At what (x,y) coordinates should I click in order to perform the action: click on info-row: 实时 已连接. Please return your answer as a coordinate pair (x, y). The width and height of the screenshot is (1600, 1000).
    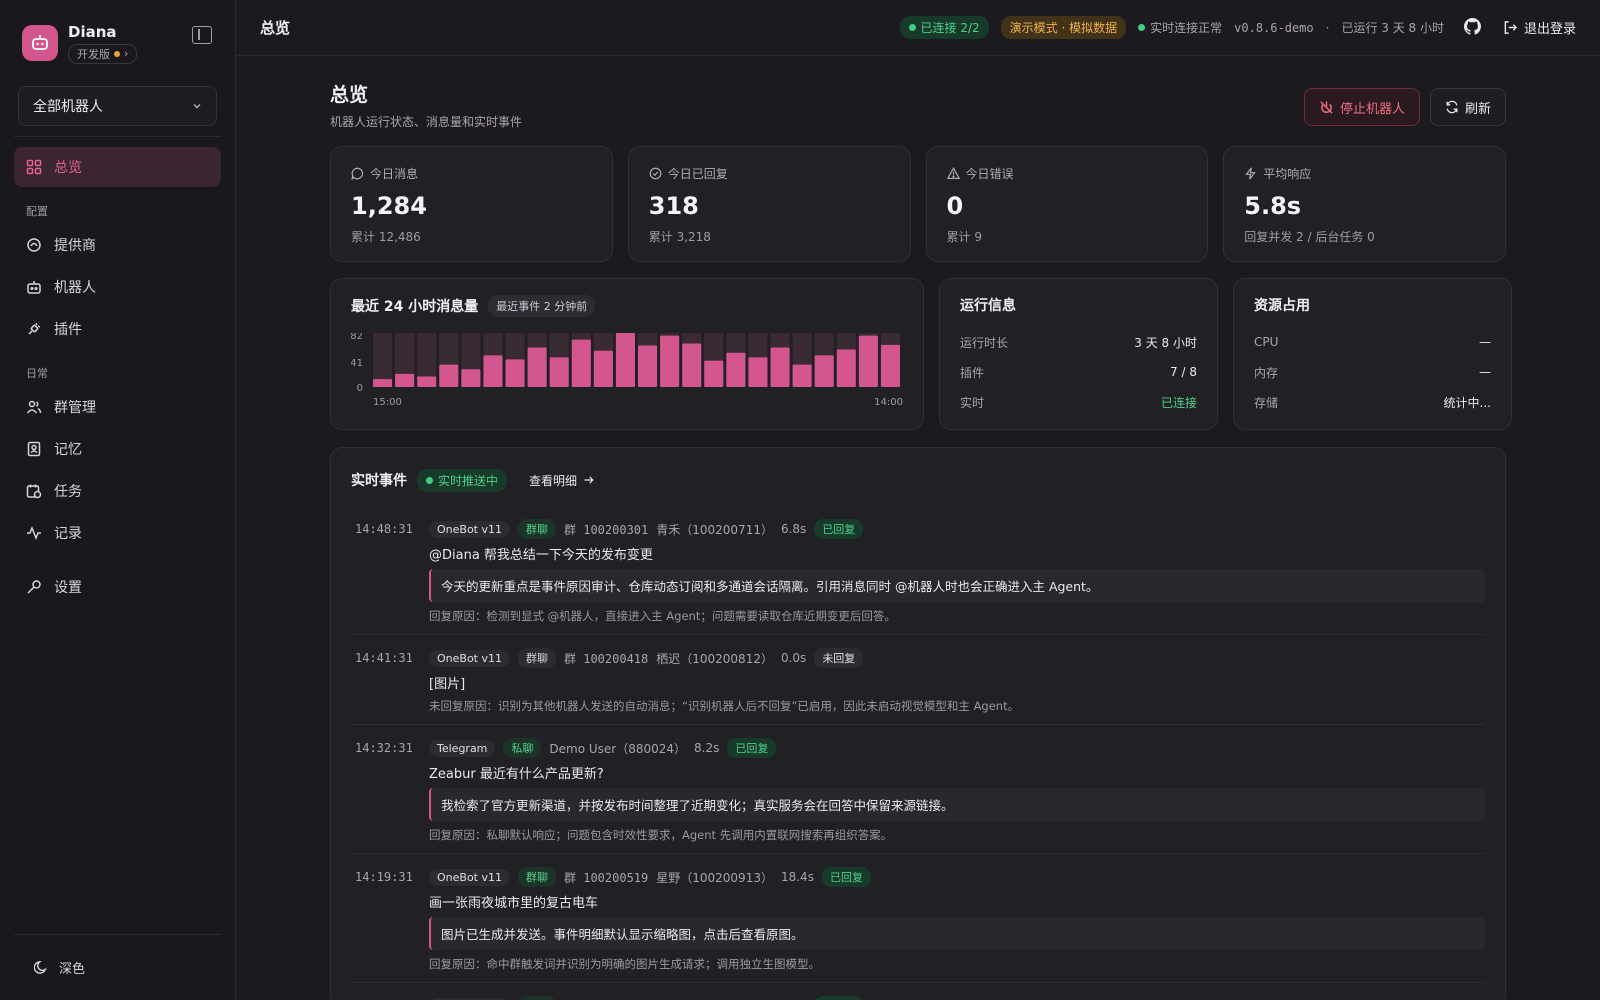
    Looking at the image, I should click on (1078, 402).